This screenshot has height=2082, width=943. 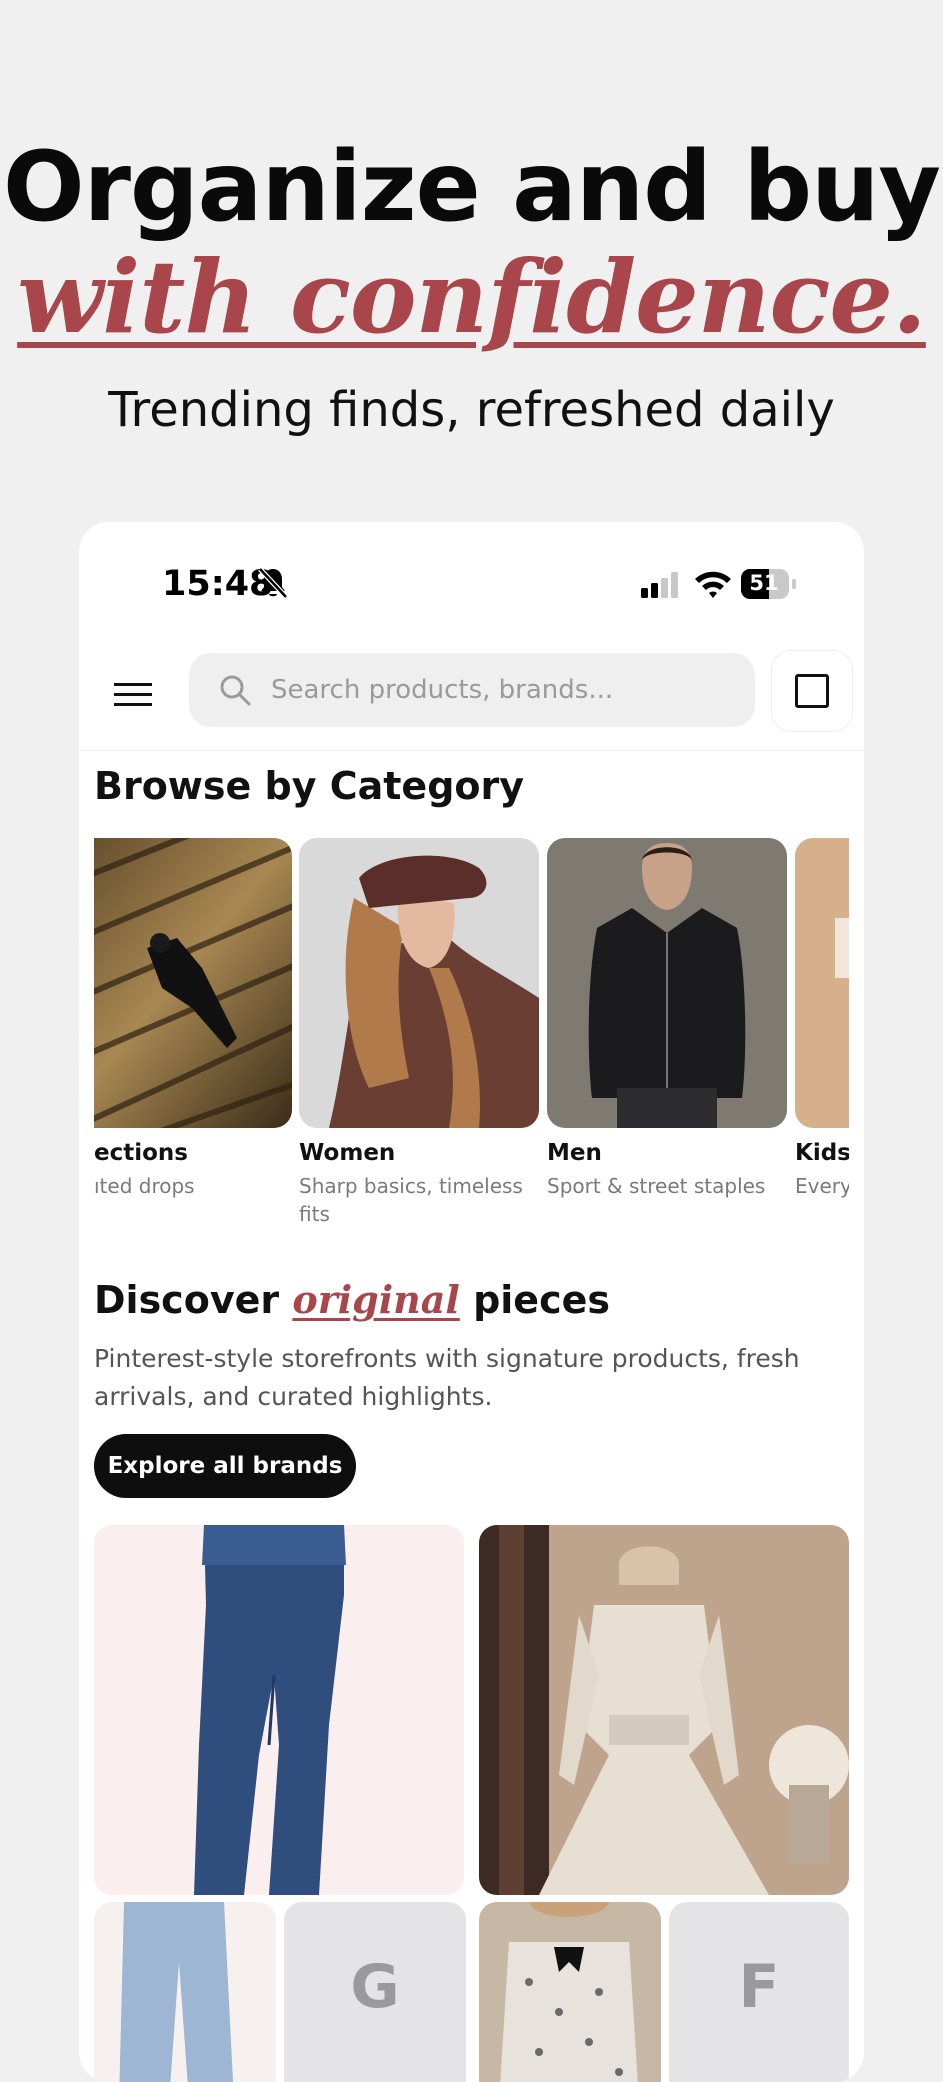 I want to click on brand-tile-f: F, so click(x=759, y=1992).